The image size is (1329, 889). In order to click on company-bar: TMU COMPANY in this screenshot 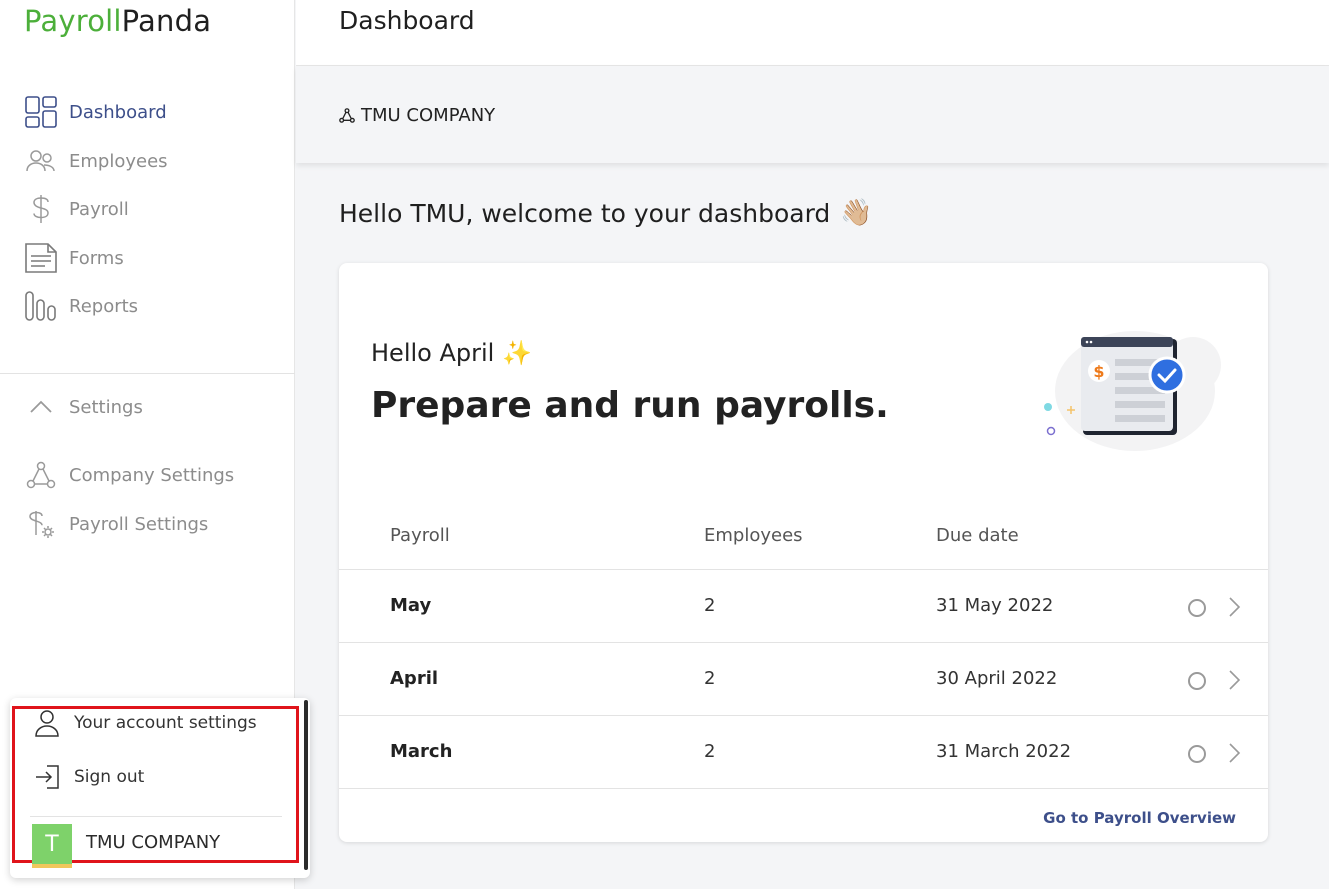, I will do `click(812, 114)`.